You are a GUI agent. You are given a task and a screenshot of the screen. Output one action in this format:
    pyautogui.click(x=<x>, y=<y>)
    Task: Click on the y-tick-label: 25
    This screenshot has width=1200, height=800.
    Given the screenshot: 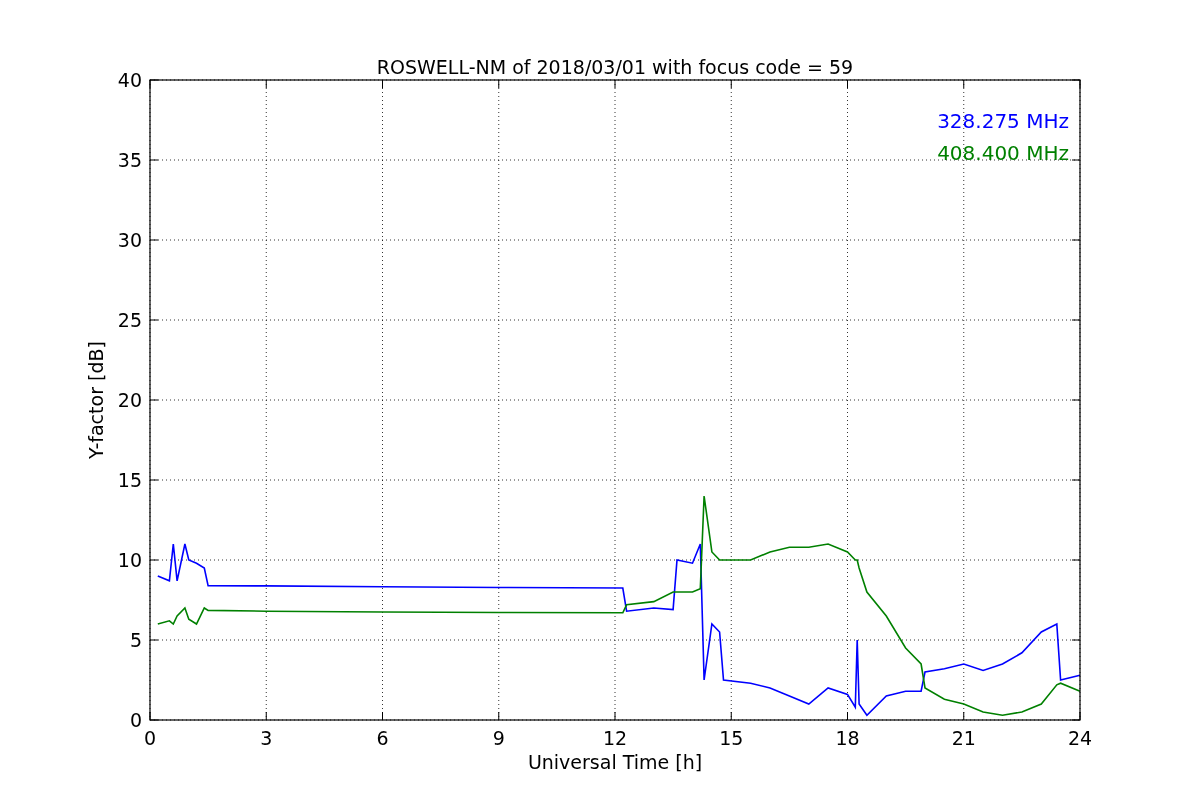 What is the action you would take?
    pyautogui.click(x=129, y=320)
    